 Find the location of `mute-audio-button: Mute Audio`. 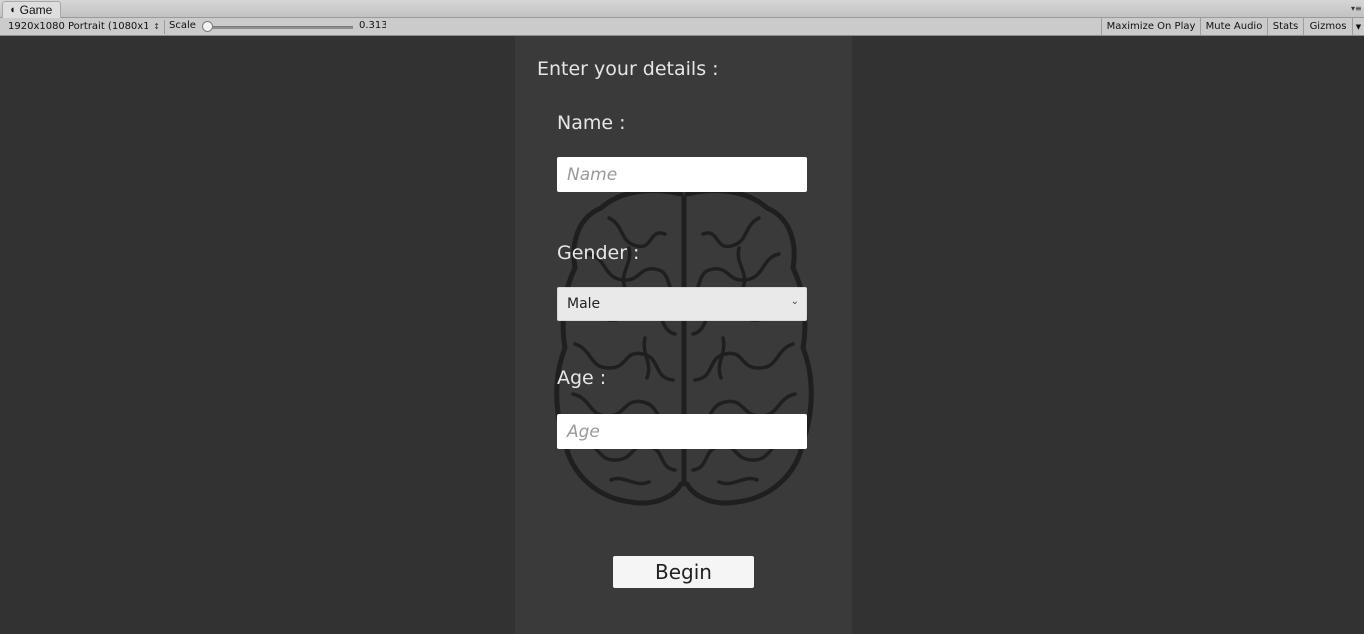

mute-audio-button: Mute Audio is located at coordinates (1233, 26).